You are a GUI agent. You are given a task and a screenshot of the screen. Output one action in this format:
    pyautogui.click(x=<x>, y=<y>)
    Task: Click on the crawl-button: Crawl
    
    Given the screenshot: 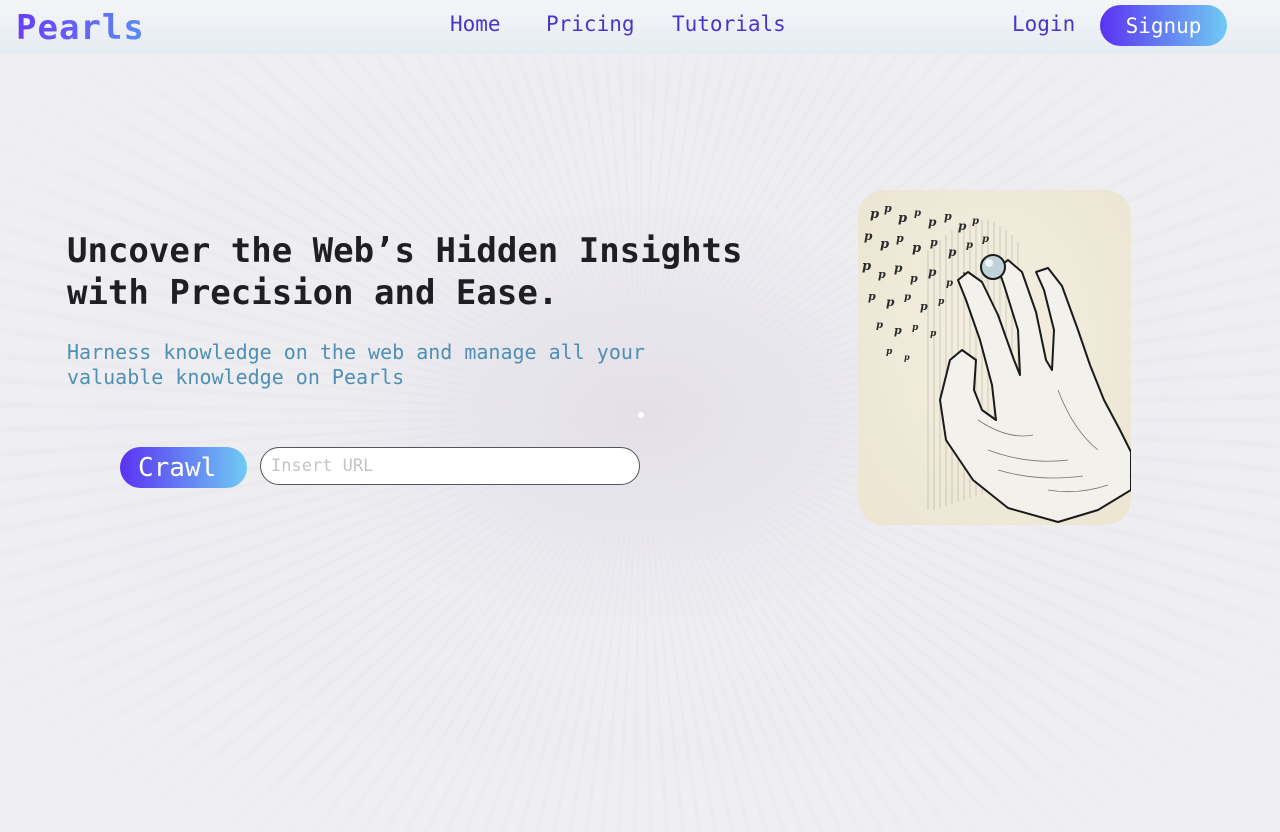 What is the action you would take?
    pyautogui.click(x=183, y=467)
    